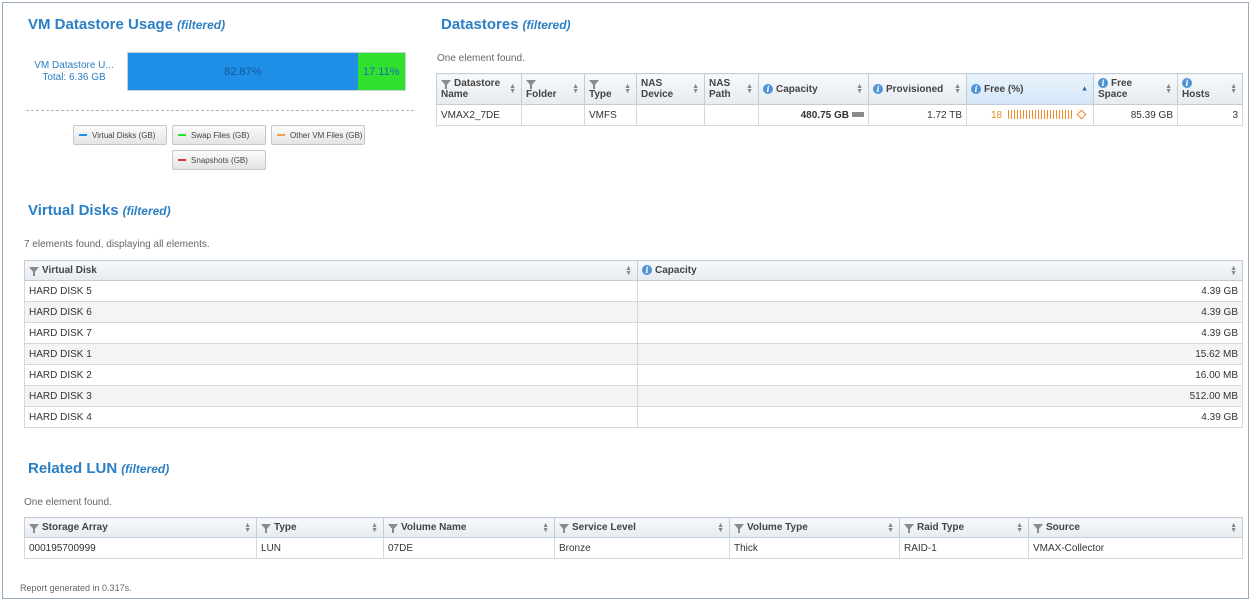  I want to click on cell-volume-type: Thick, so click(814, 548).